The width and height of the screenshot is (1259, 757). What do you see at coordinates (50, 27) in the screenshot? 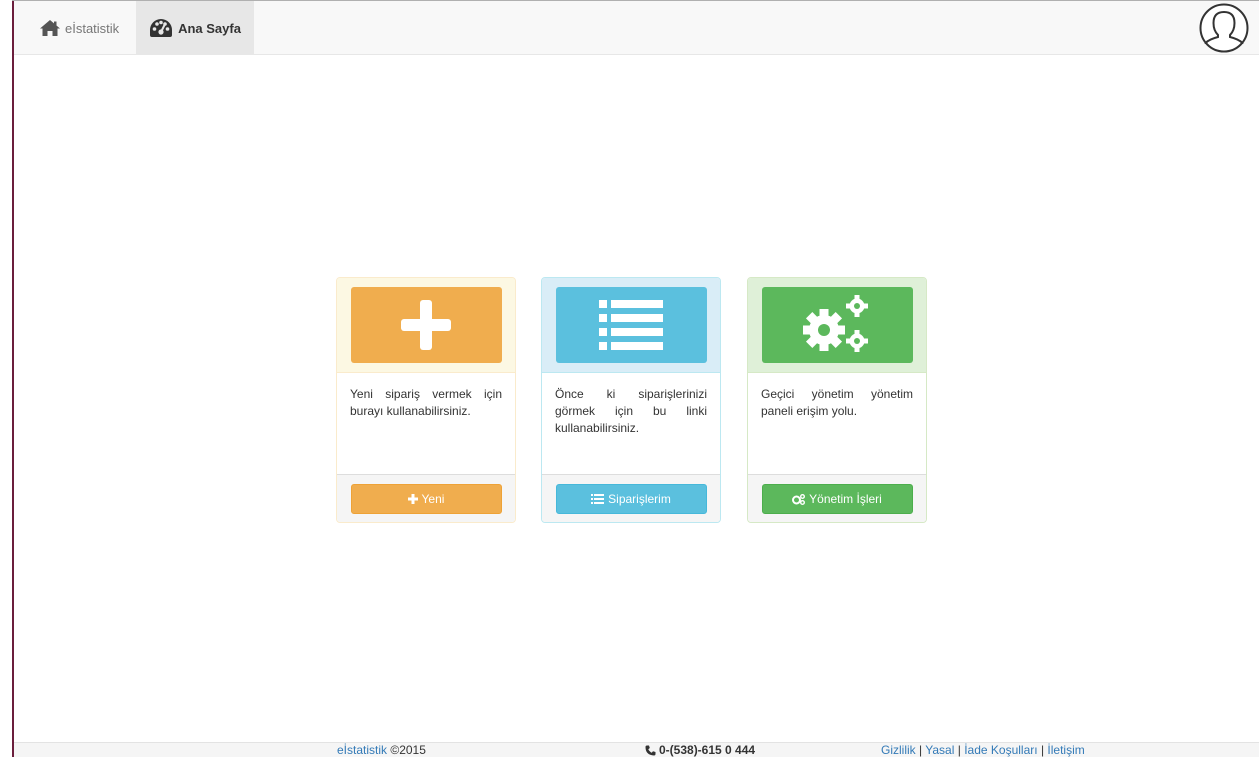
I see `home-icon` at bounding box center [50, 27].